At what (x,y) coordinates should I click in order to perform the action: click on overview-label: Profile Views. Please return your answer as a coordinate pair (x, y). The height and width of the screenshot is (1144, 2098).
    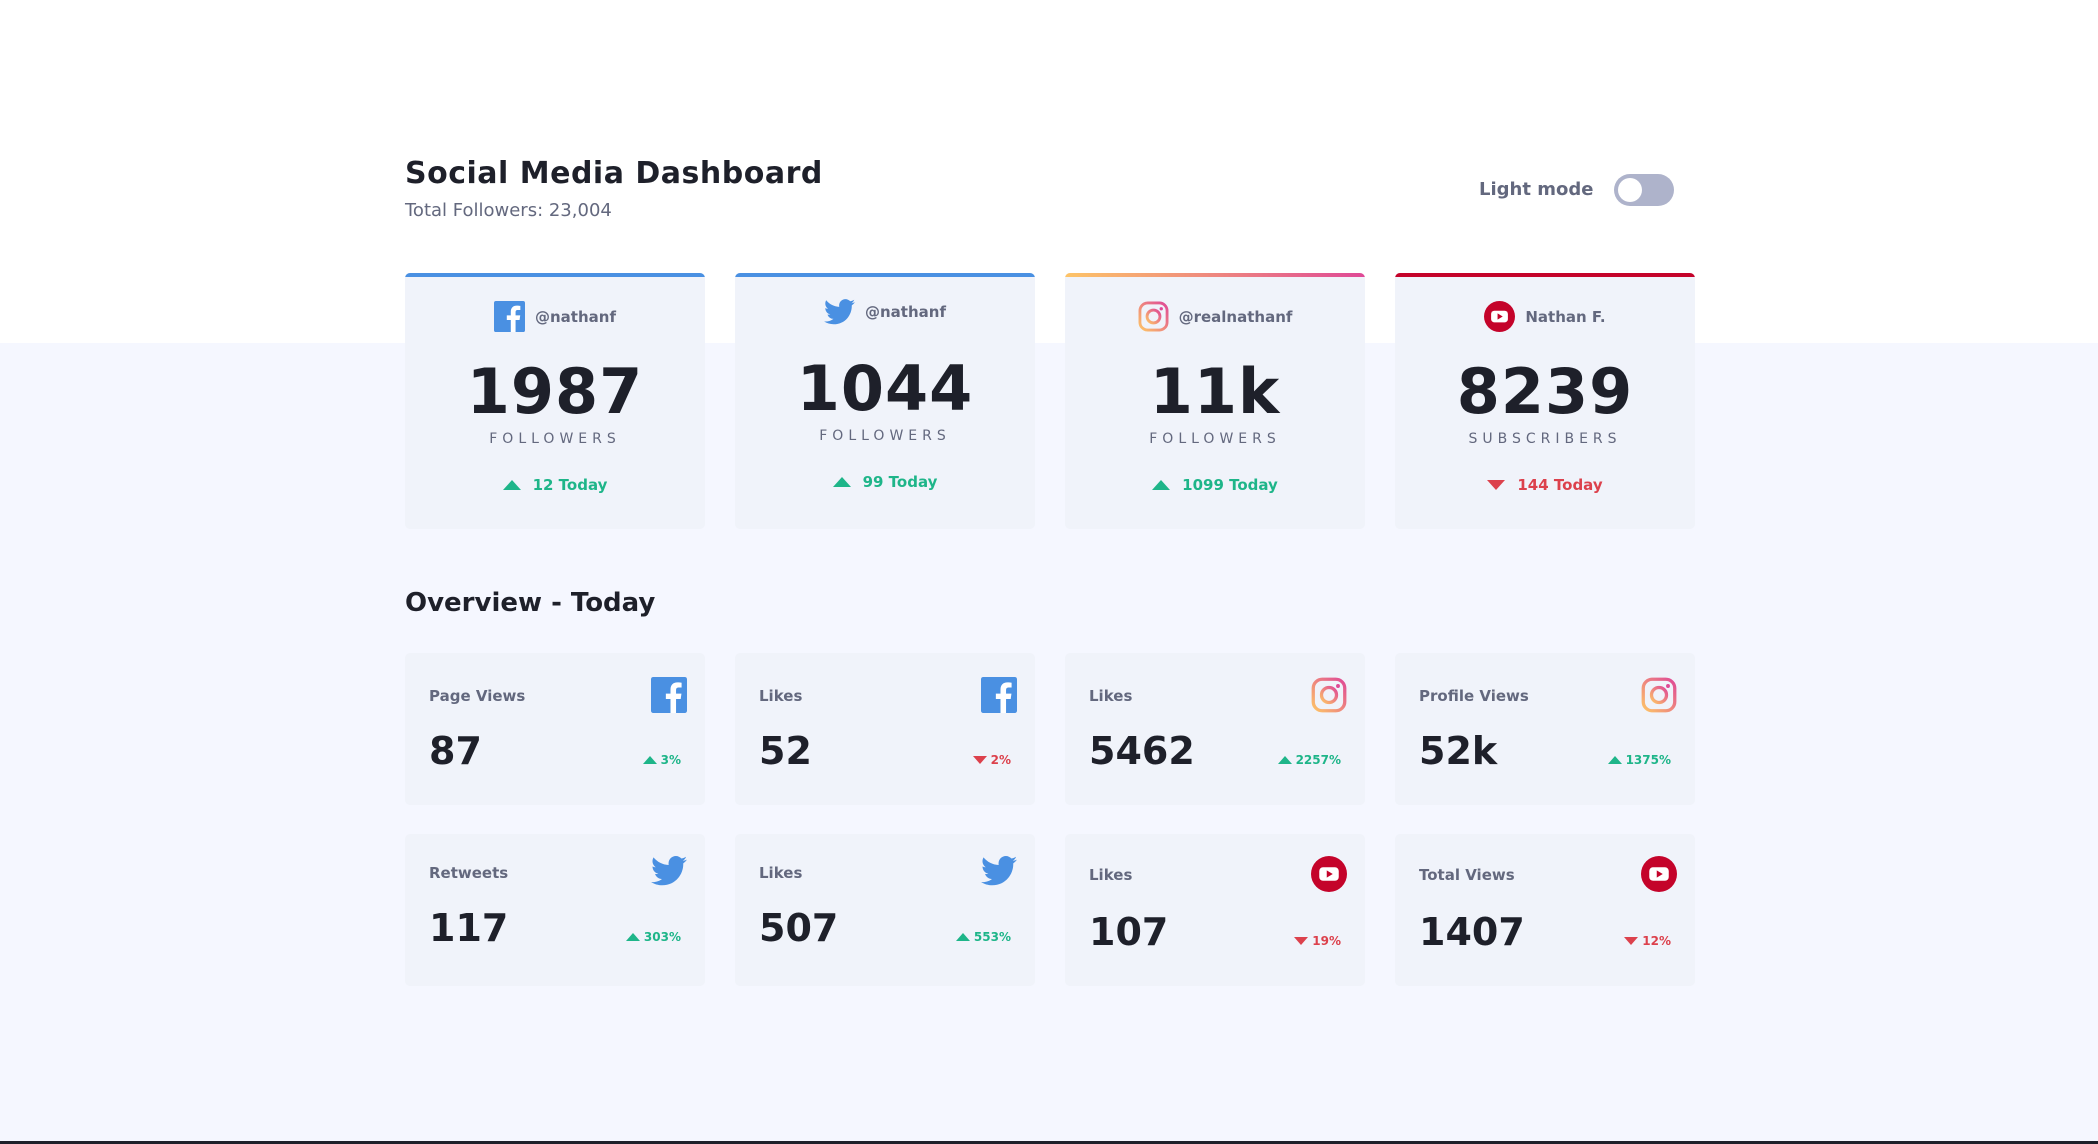
    Looking at the image, I should click on (1474, 696).